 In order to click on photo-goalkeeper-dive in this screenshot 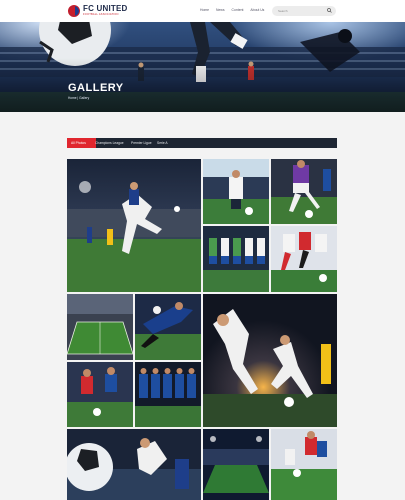, I will do `click(168, 327)`.